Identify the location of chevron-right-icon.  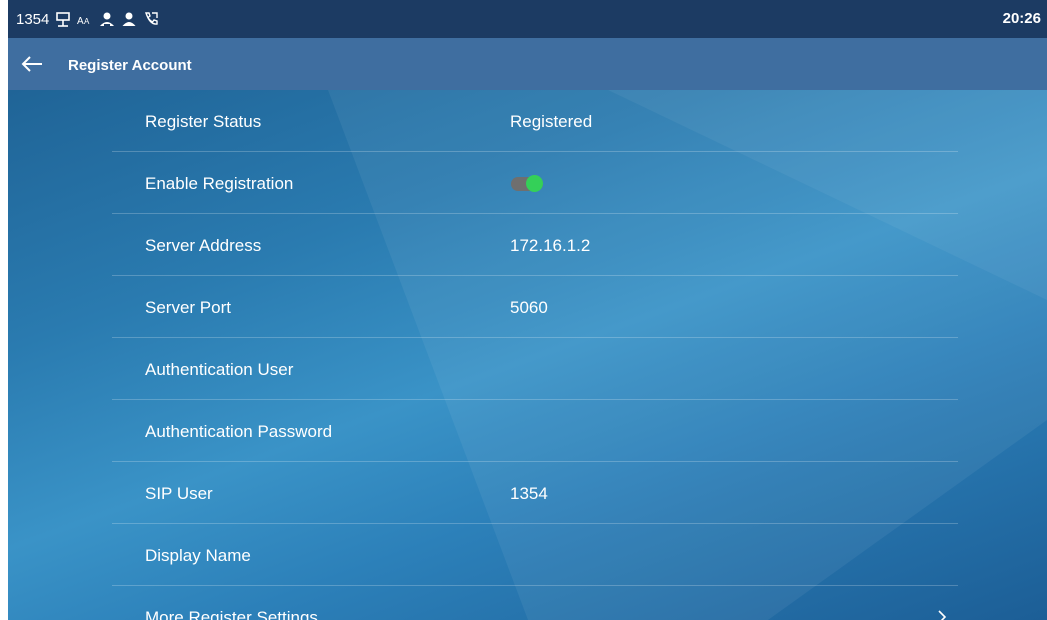
(942, 615).